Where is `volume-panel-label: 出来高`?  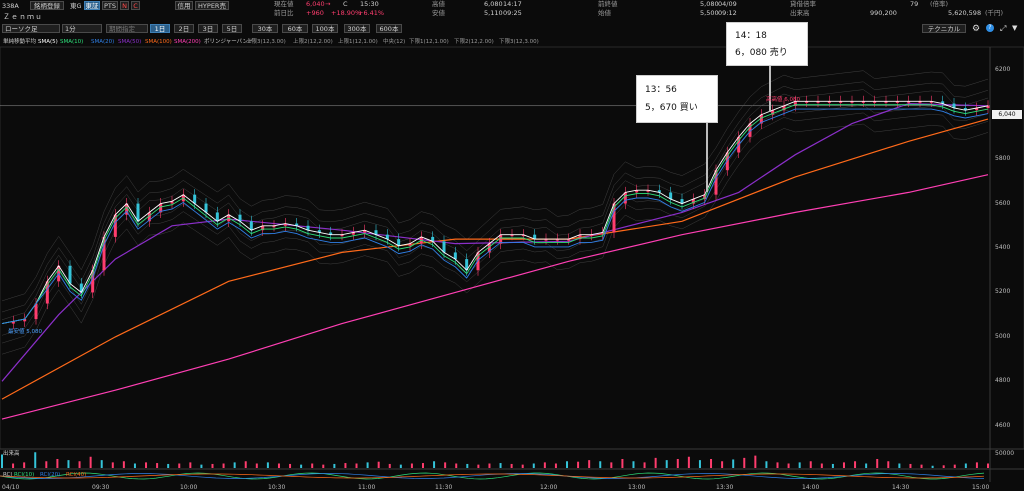
volume-panel-label: 出来高 is located at coordinates (11, 454).